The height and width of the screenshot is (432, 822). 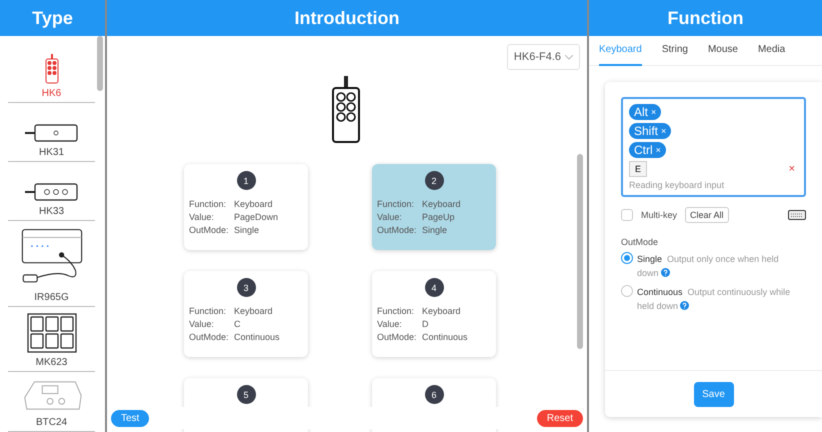 I want to click on chevron-down-icon, so click(x=569, y=57).